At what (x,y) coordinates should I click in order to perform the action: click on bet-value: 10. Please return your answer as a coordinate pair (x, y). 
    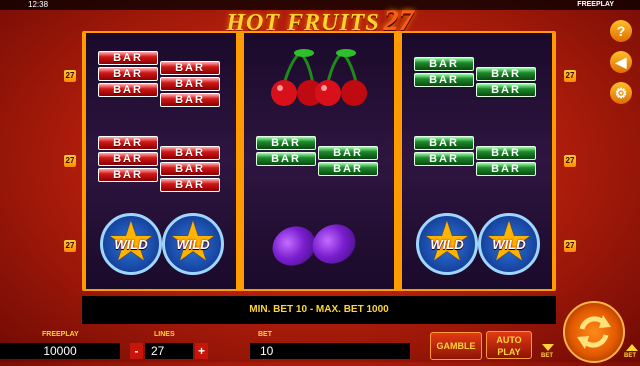
    Looking at the image, I should click on (330, 351).